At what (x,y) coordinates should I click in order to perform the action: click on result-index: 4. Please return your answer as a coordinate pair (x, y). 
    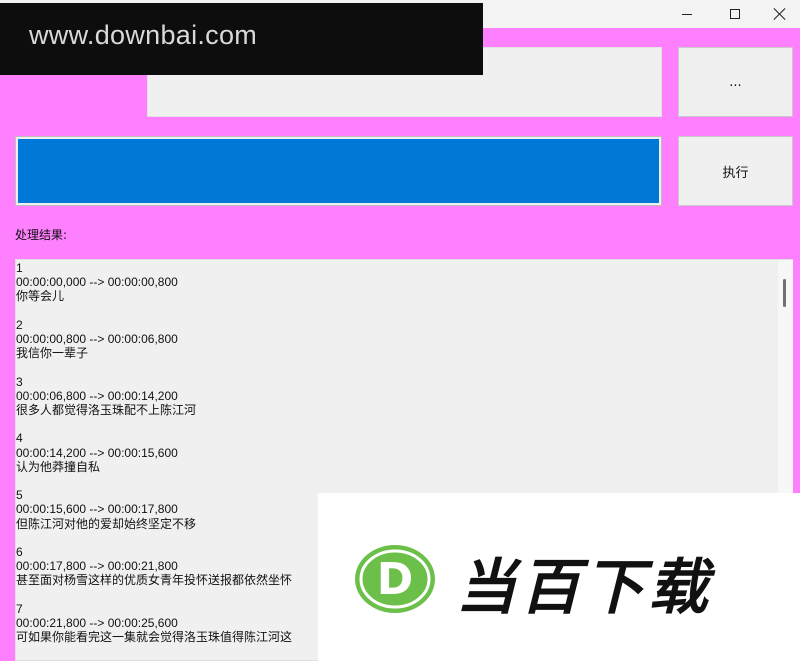
    Looking at the image, I should click on (19, 438).